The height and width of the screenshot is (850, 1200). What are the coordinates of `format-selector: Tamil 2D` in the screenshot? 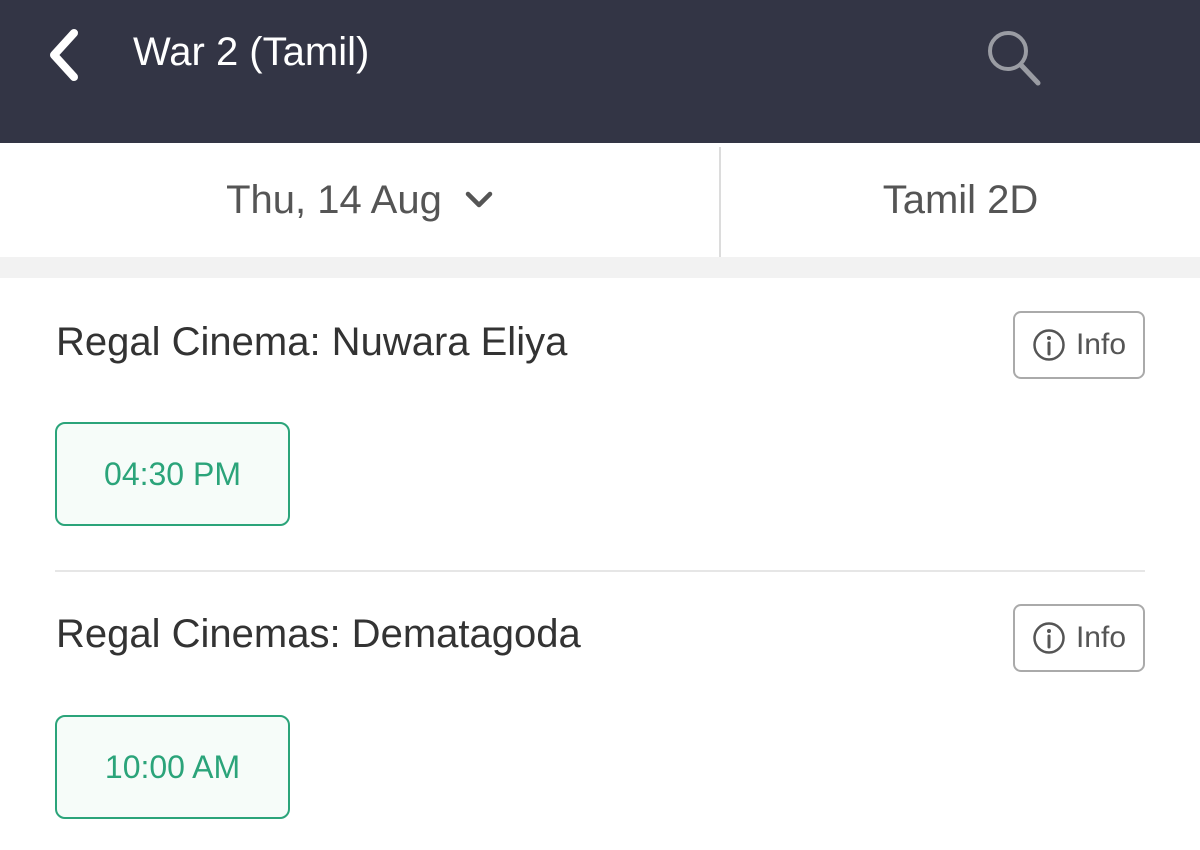 It's located at (960, 200).